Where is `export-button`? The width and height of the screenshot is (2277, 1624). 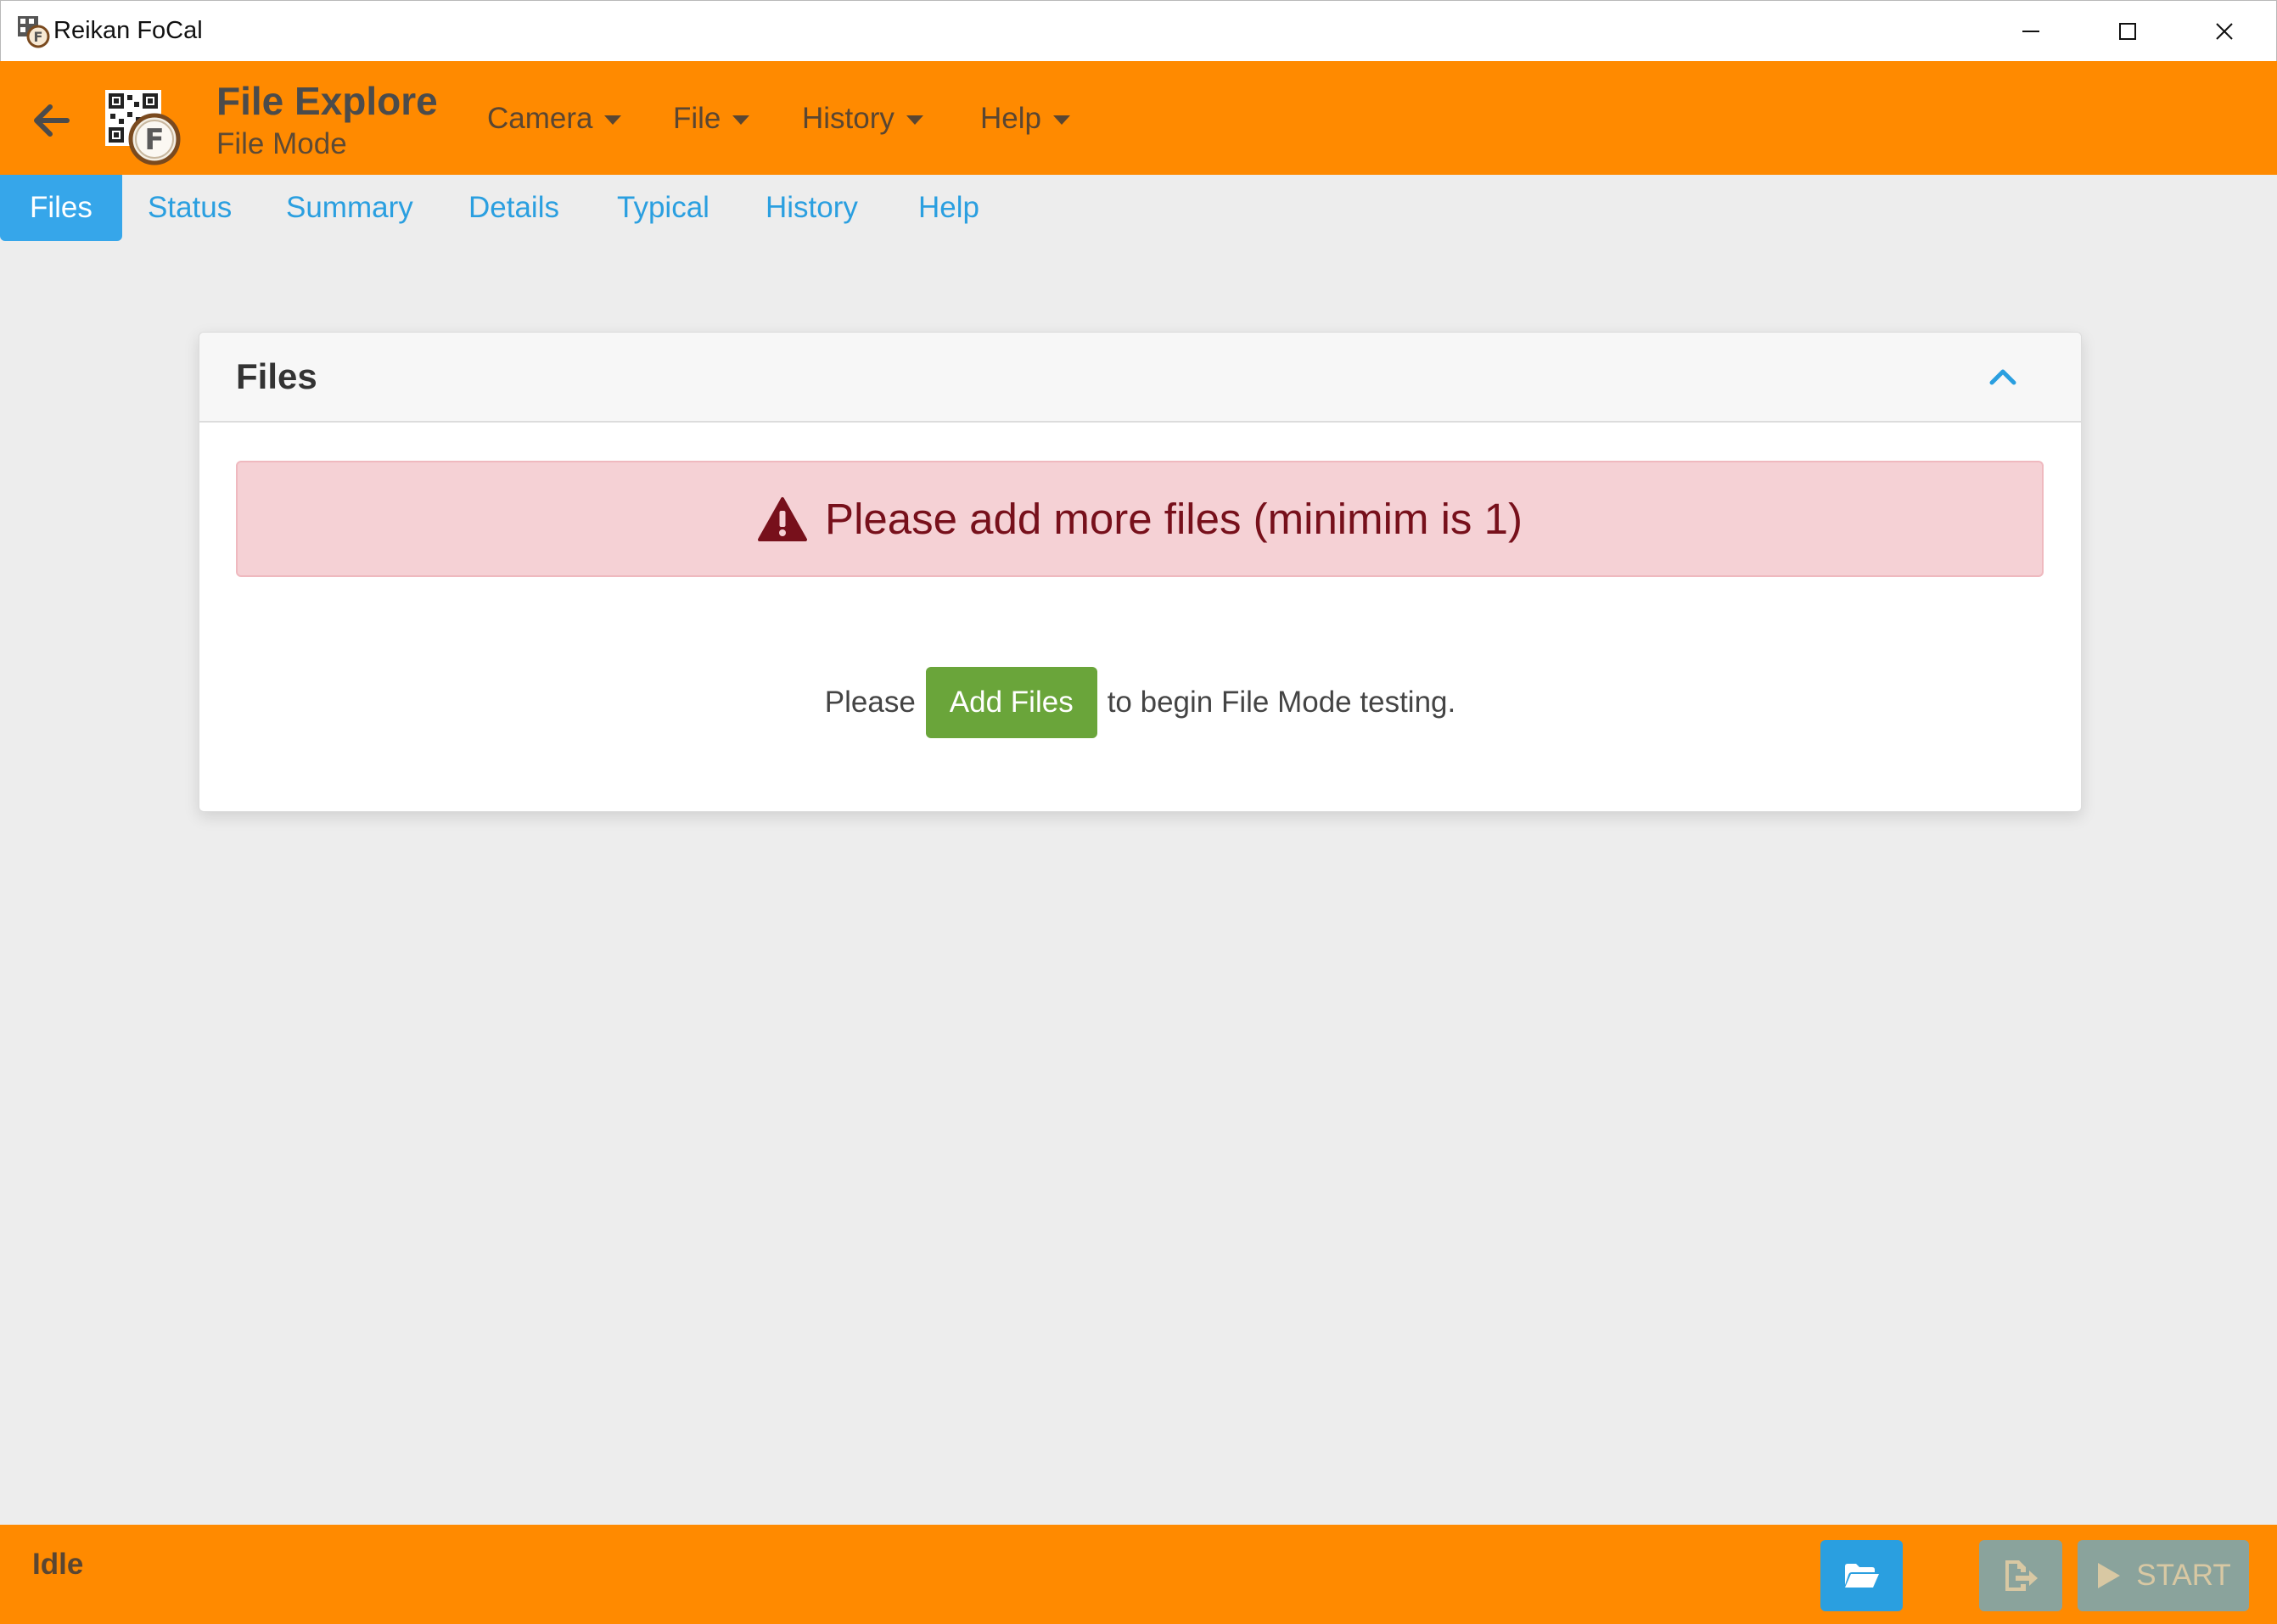
export-button is located at coordinates (2020, 1575).